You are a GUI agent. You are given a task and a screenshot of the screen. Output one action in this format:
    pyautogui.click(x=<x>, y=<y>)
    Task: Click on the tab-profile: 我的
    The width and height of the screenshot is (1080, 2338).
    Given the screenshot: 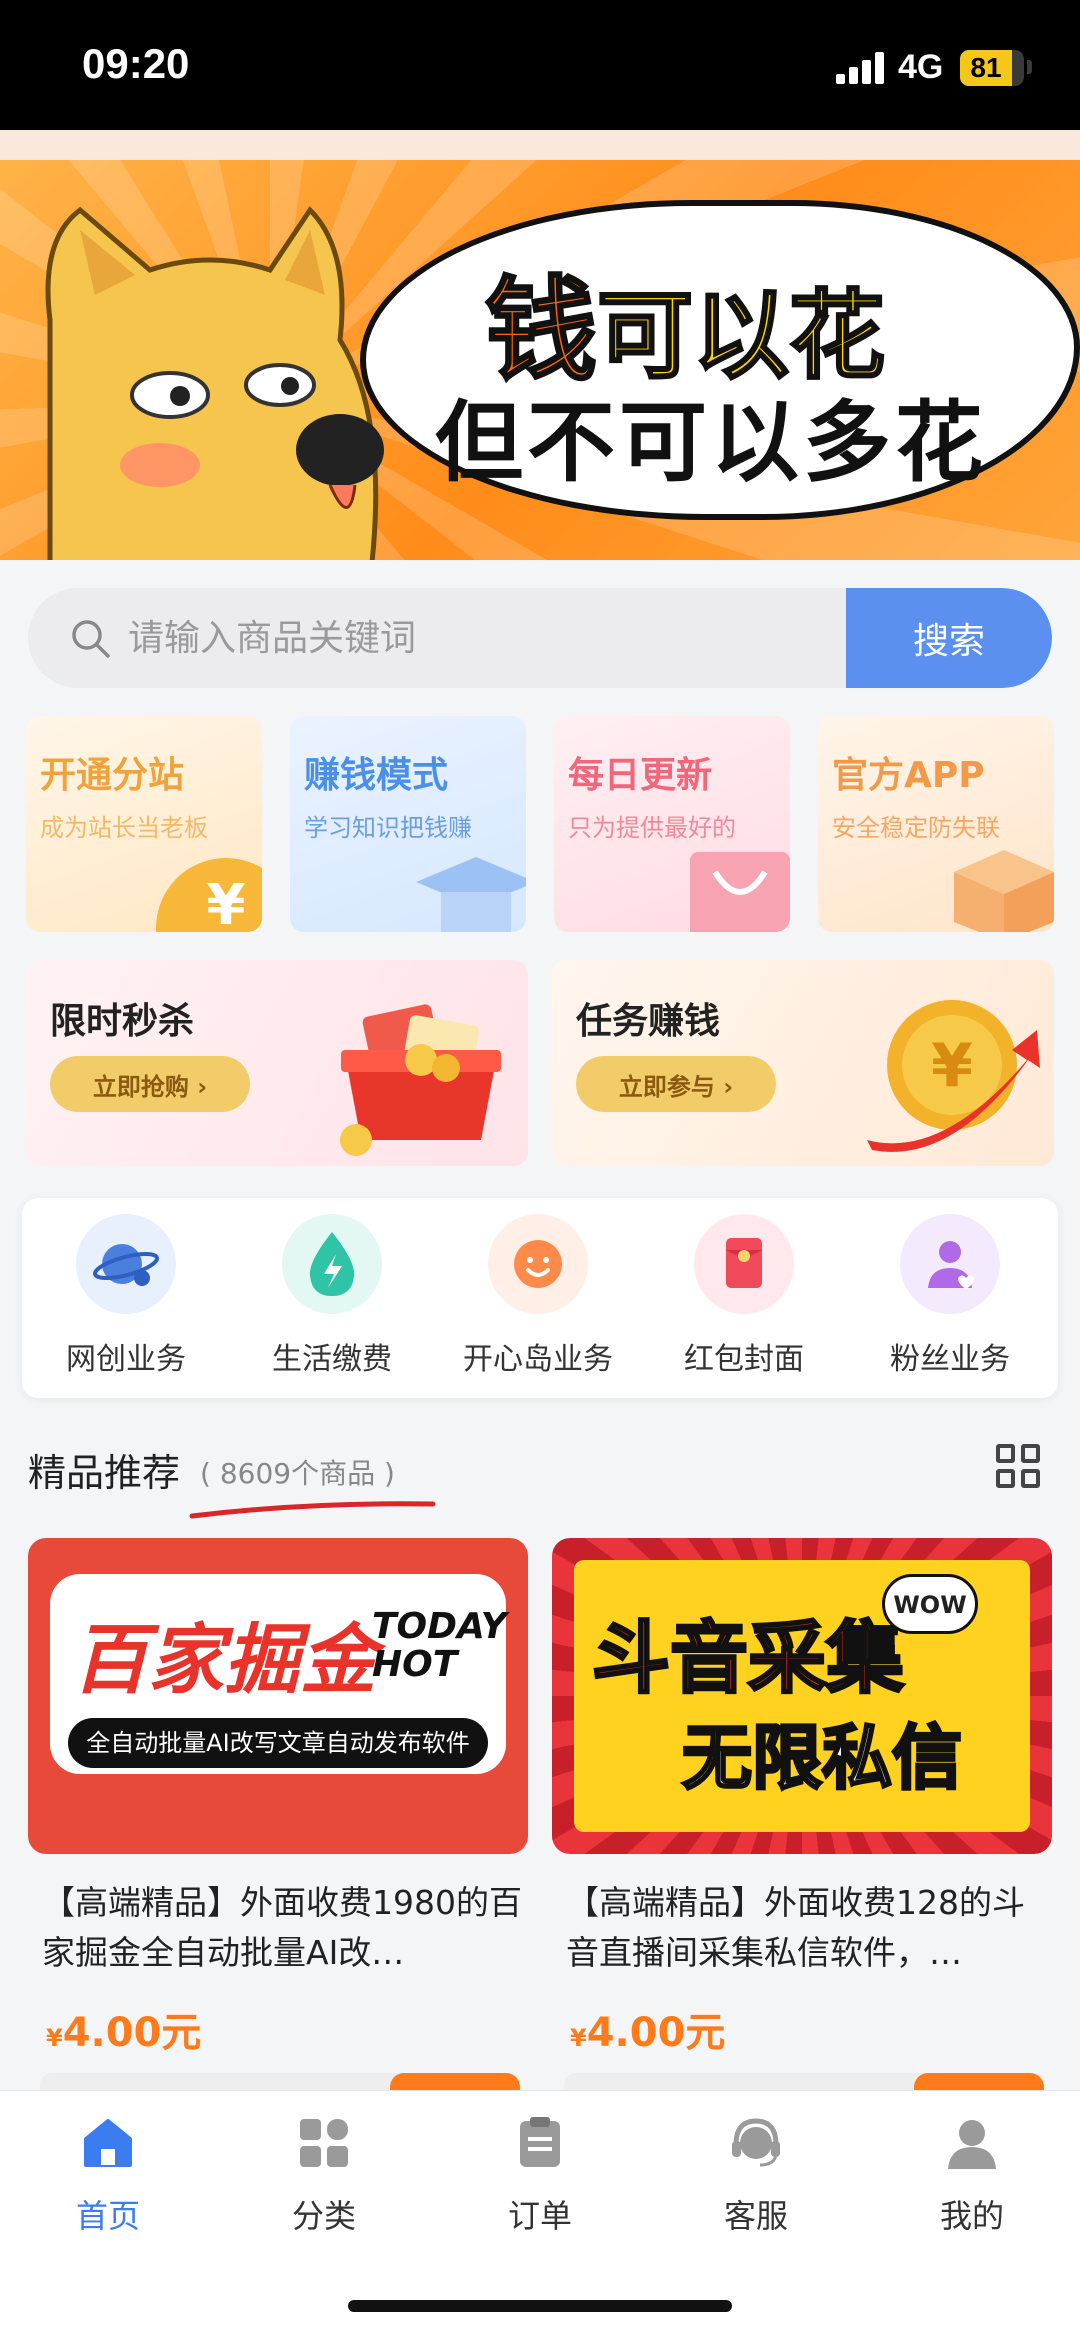 What is the action you would take?
    pyautogui.click(x=972, y=2175)
    